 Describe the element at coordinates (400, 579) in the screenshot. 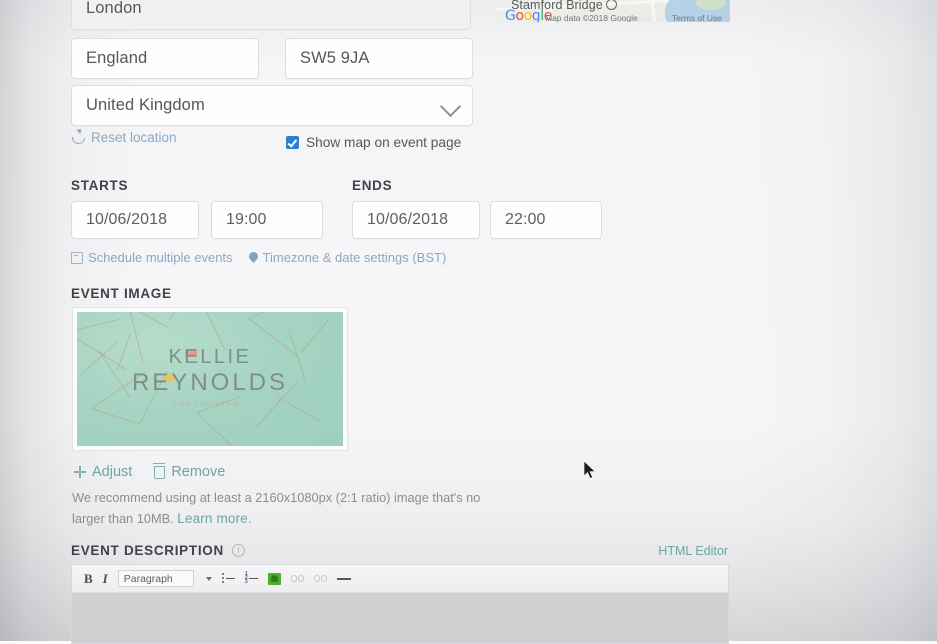

I see `editor-toolbar: B I Paragraph 123` at that location.